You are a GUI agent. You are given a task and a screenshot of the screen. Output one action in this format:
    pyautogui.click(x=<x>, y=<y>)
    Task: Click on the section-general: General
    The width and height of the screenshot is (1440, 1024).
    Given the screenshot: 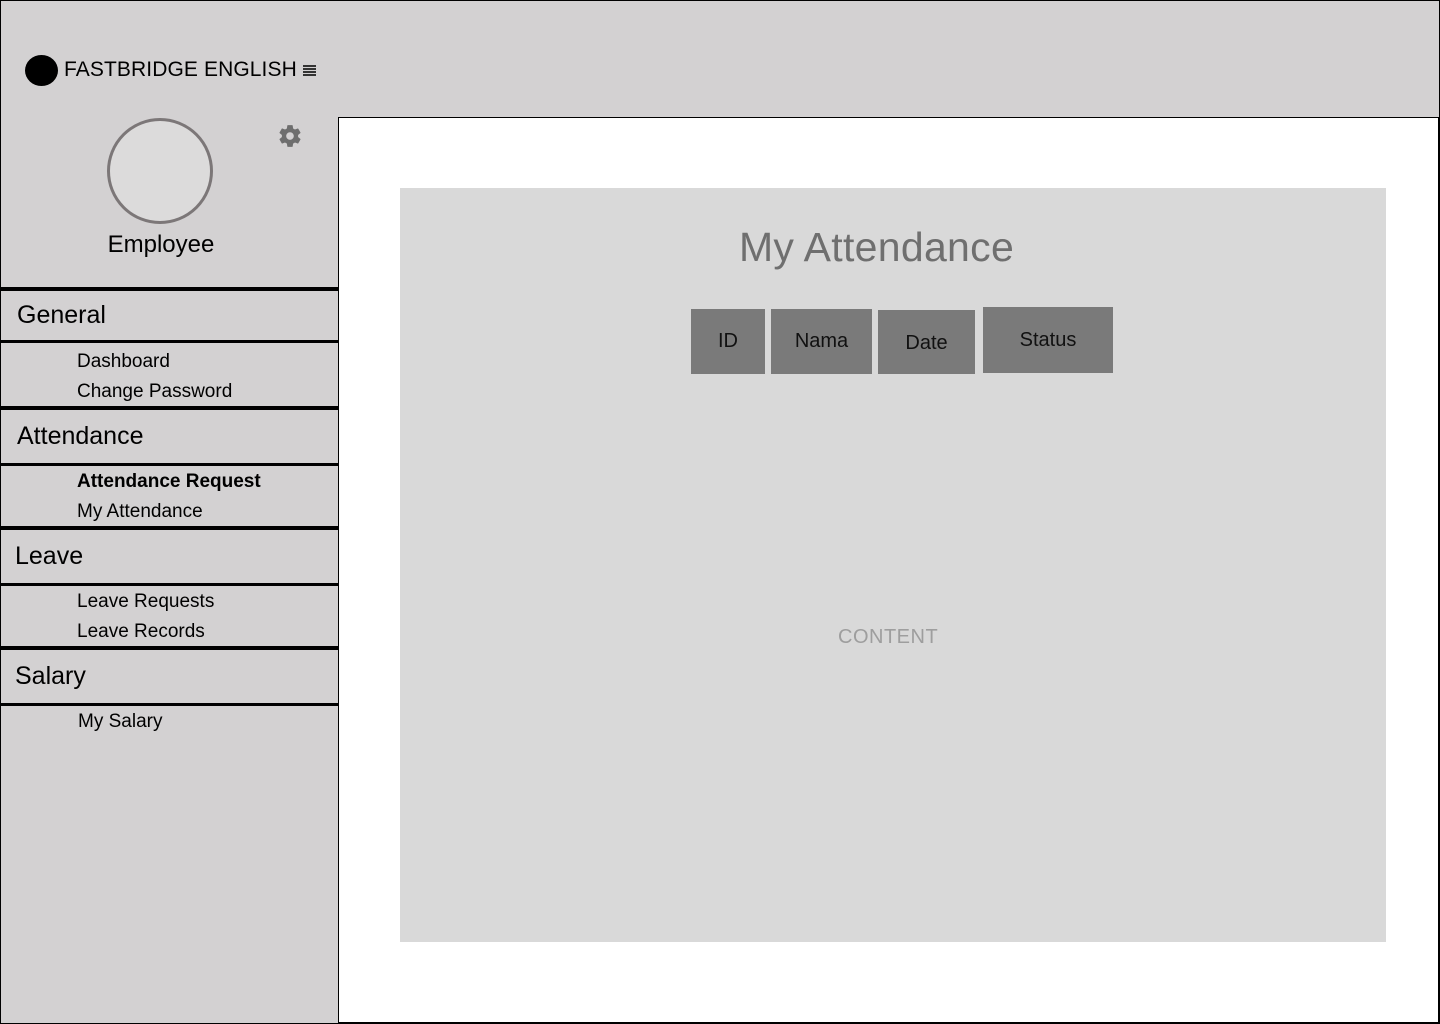 What is the action you would take?
    pyautogui.click(x=170, y=315)
    